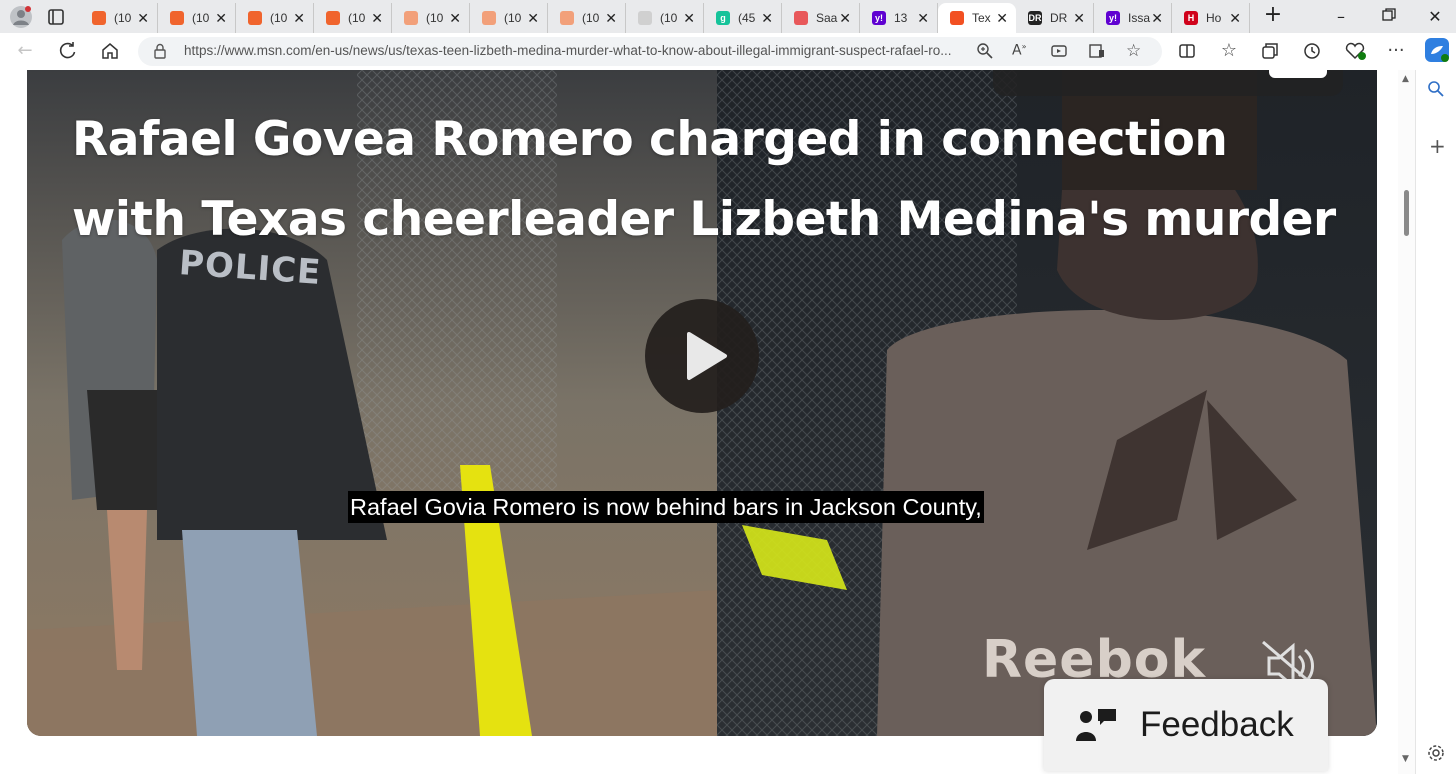 This screenshot has width=1456, height=774. Describe the element at coordinates (1217, 724) in the screenshot. I see `feedback-label: Feedback` at that location.